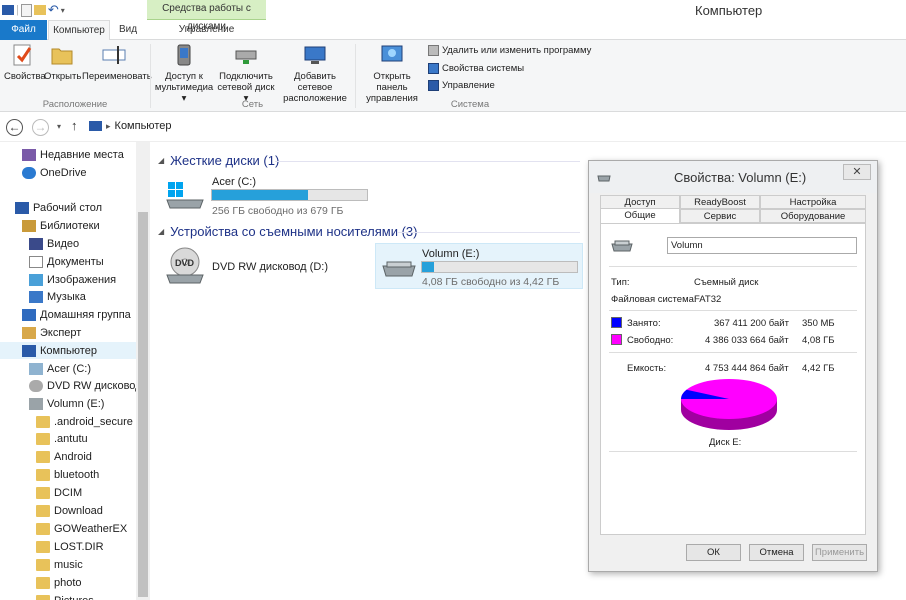 The width and height of the screenshot is (906, 600). What do you see at coordinates (23, 30) in the screenshot?
I see `tab-file: Файл` at bounding box center [23, 30].